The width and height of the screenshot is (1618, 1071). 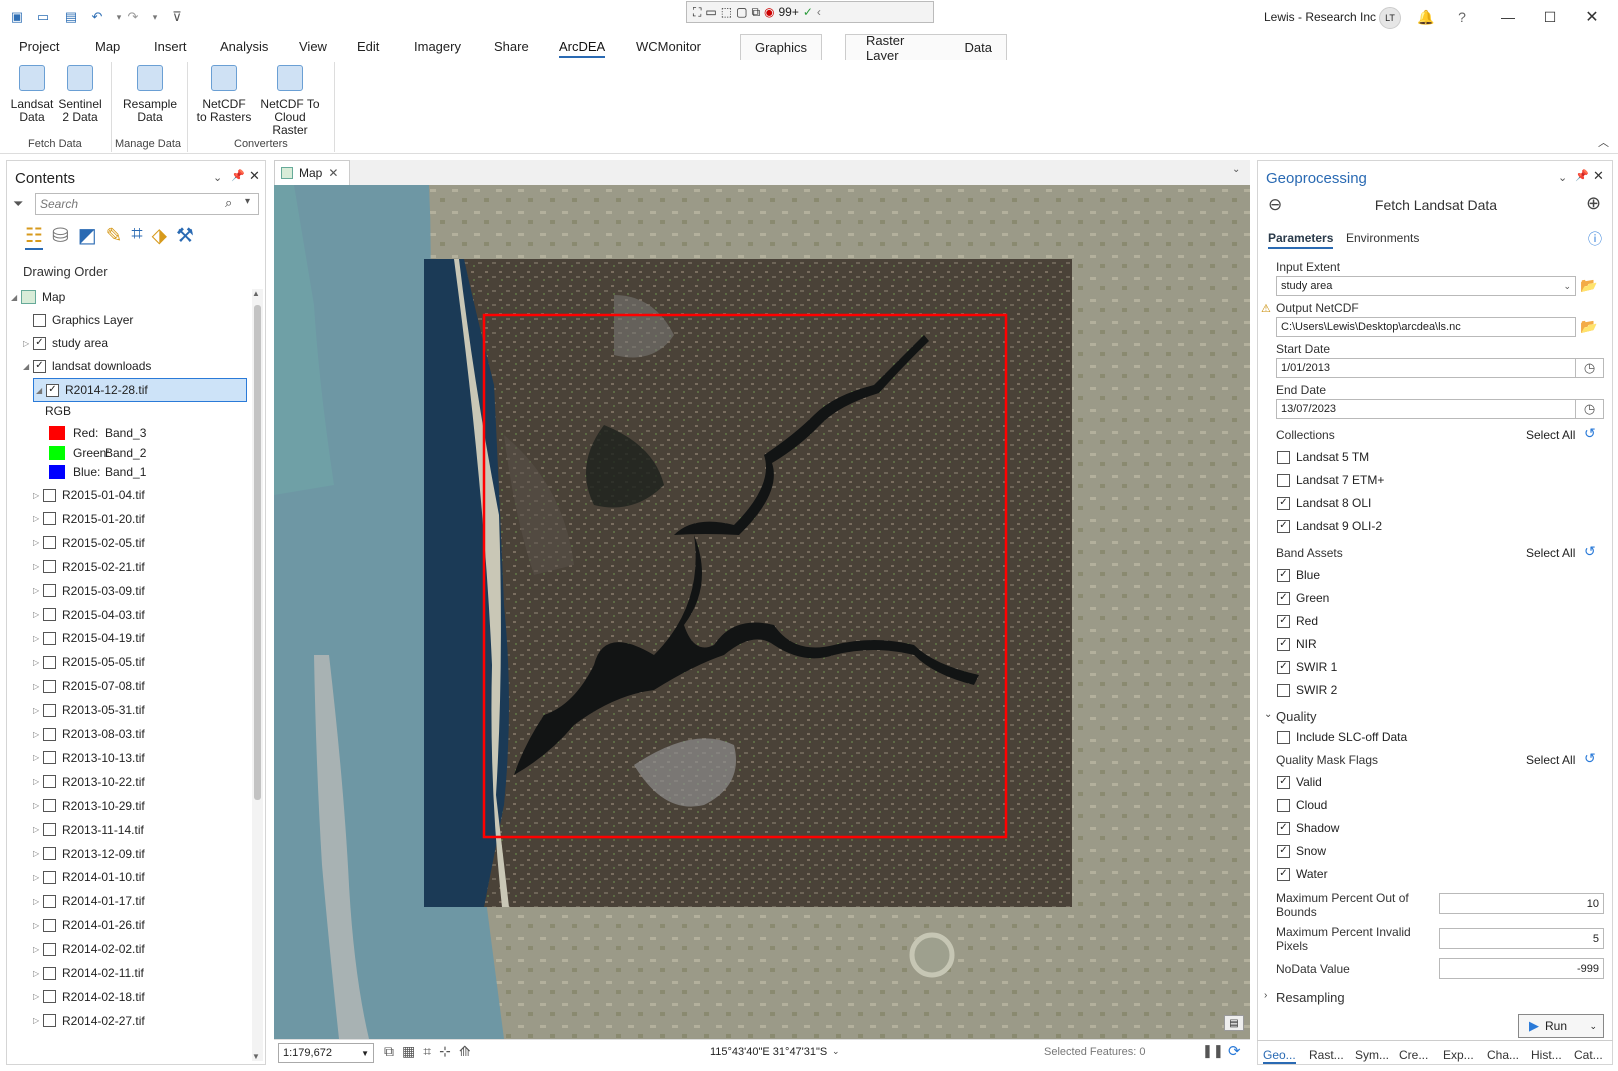 What do you see at coordinates (836, 1051) in the screenshot?
I see `coordinate-format-icon: ⌄` at bounding box center [836, 1051].